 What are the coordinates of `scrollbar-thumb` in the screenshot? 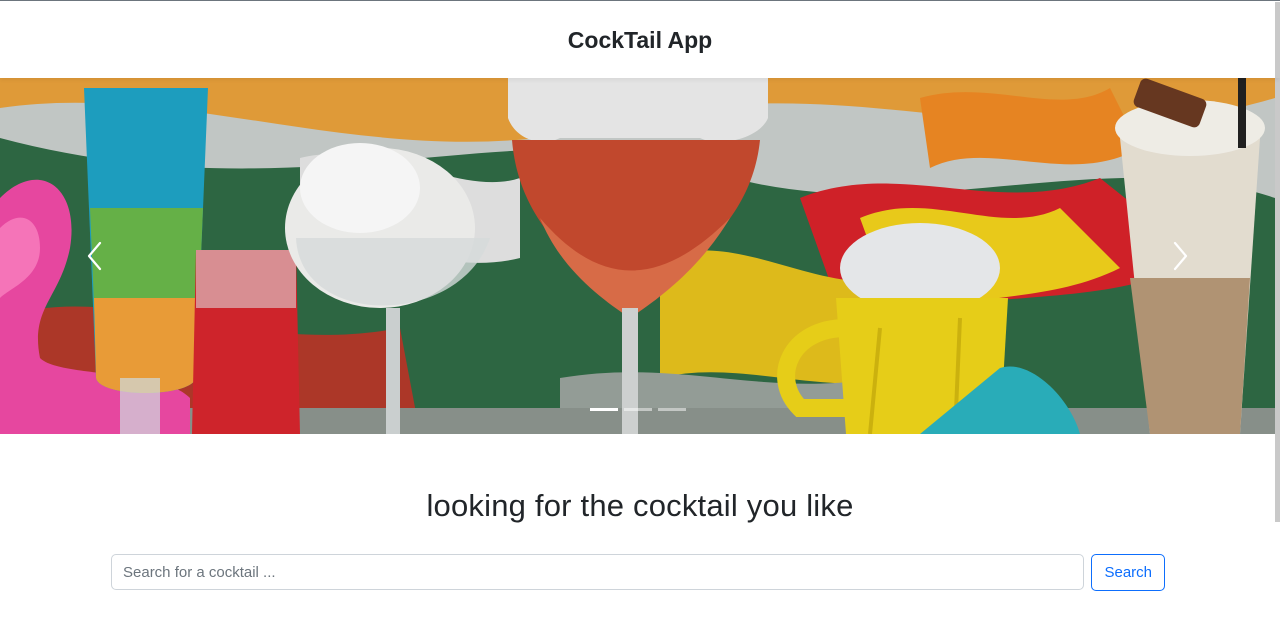 It's located at (1277, 262).